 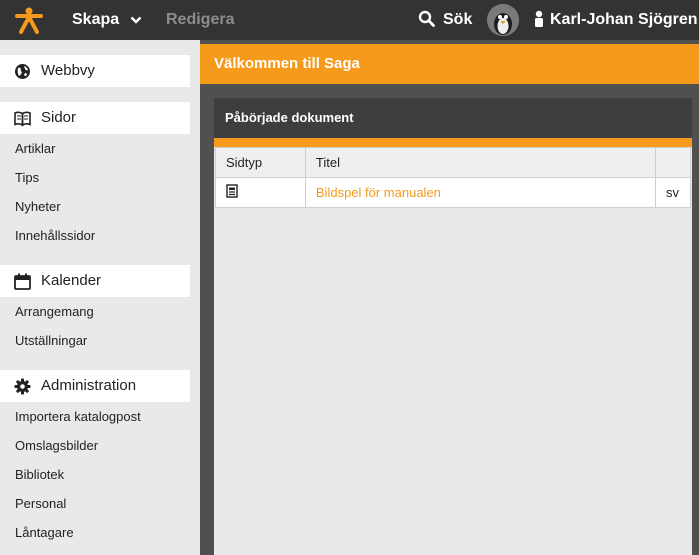 What do you see at coordinates (29, 21) in the screenshot?
I see `saga-logo-icon` at bounding box center [29, 21].